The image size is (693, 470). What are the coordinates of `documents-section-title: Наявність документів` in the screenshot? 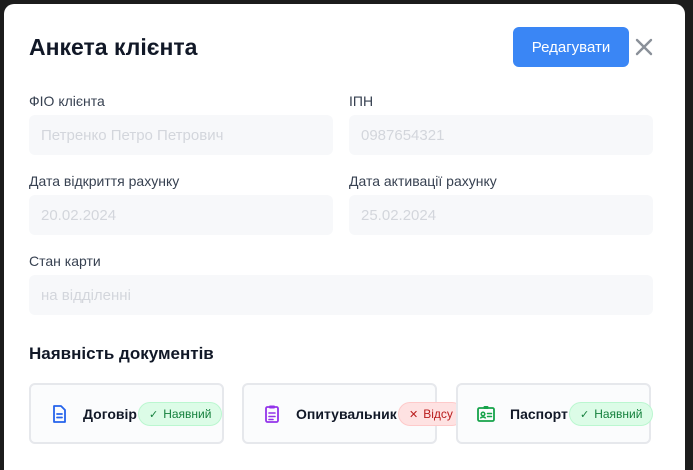 It's located at (121, 353).